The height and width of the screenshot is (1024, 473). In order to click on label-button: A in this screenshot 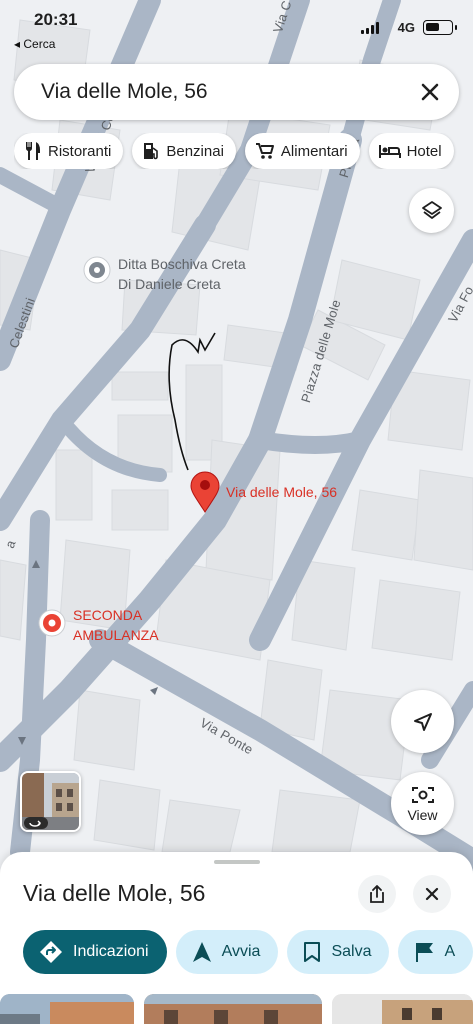, I will do `click(435, 952)`.